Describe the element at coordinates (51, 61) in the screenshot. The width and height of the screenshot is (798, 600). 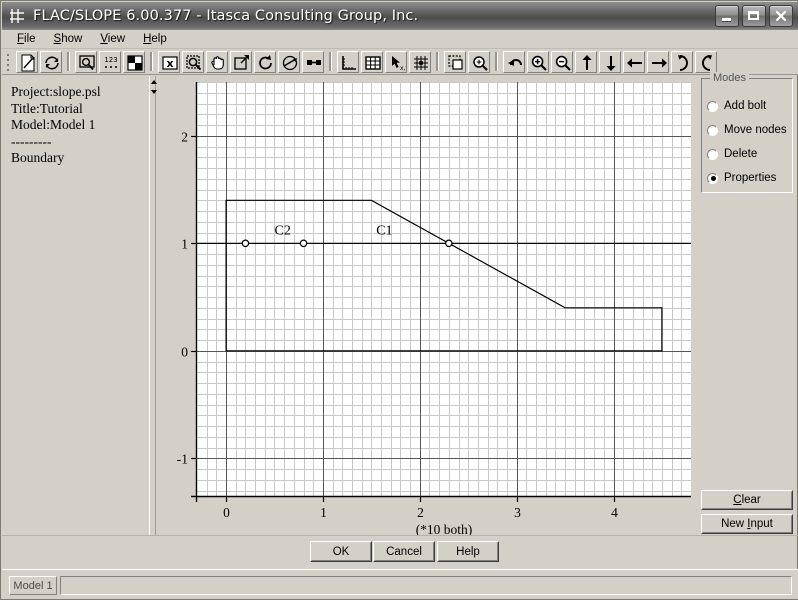
I see `rebuild-icon` at that location.